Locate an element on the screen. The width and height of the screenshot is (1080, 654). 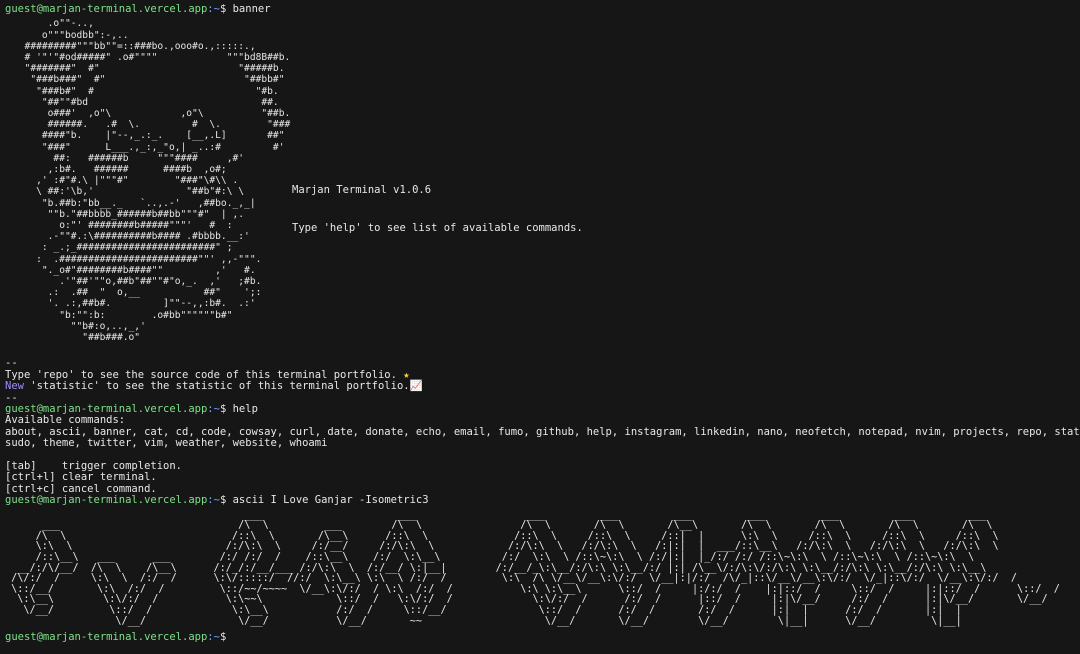
banner-title: Marjan Terminal v1.0.6 is located at coordinates (362, 190).